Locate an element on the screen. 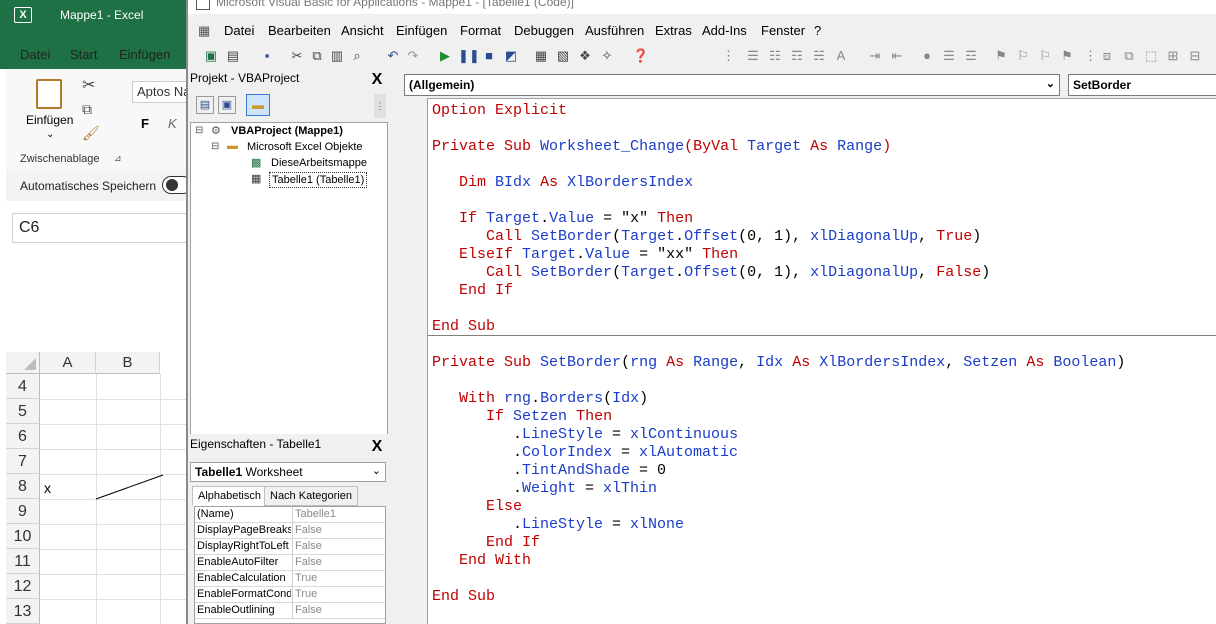 The image size is (1216, 624). menu-debuggen: Debuggen is located at coordinates (544, 30).